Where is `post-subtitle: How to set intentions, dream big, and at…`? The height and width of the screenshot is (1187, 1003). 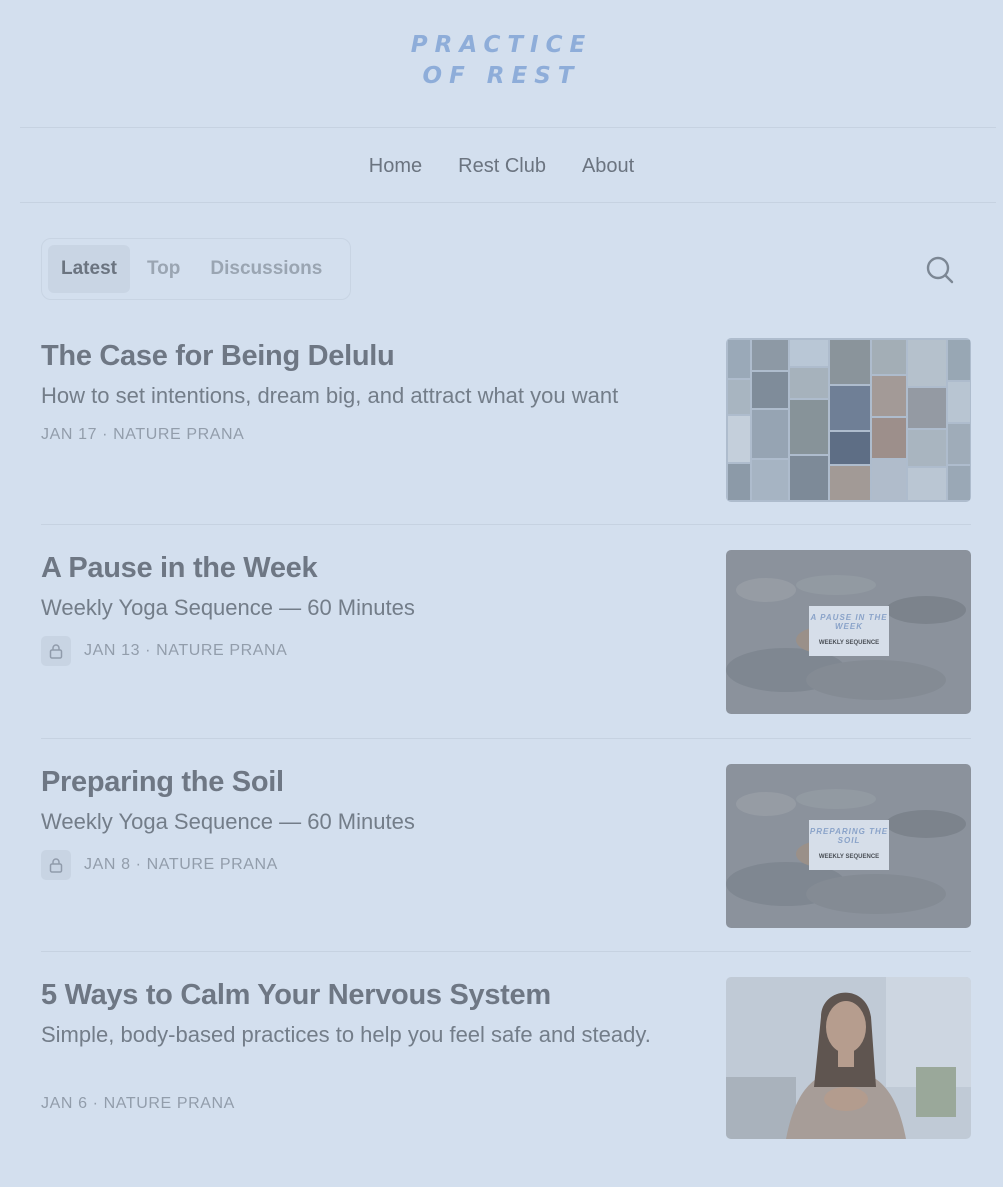
post-subtitle: How to set intentions, dream big, and at… is located at coordinates (330, 395).